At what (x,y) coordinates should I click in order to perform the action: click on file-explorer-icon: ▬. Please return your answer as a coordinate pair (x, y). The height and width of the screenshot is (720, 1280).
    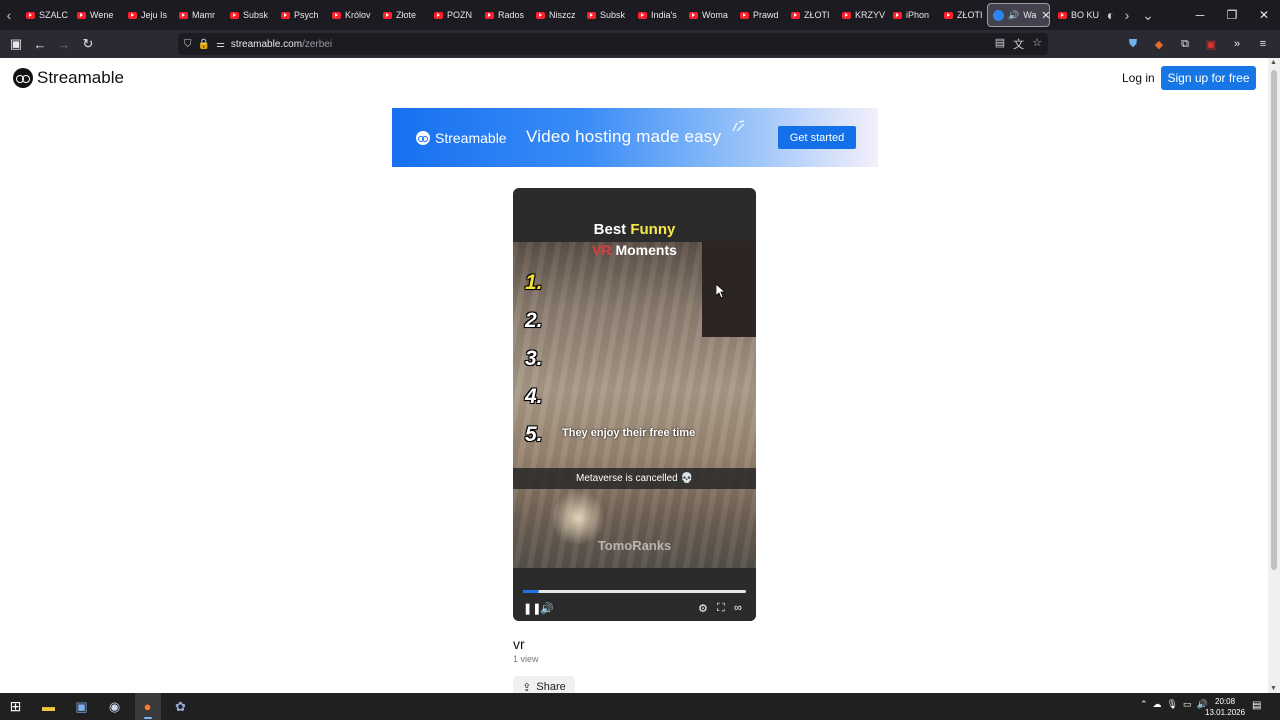
    Looking at the image, I should click on (48, 706).